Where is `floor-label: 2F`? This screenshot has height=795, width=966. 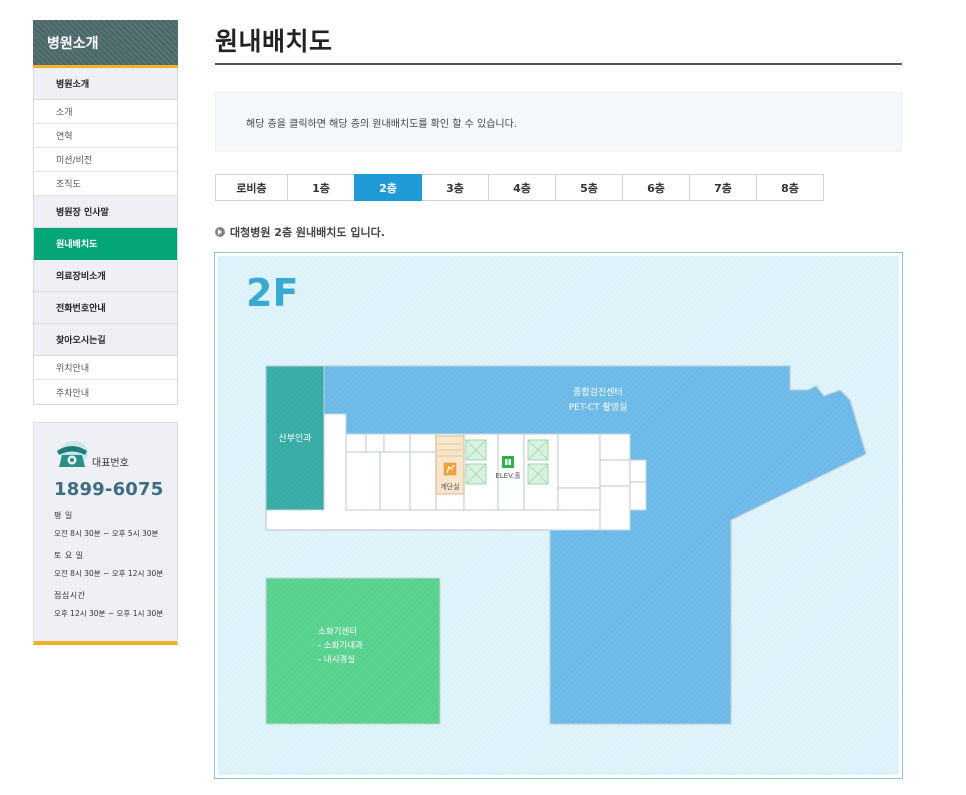
floor-label: 2F is located at coordinates (272, 293).